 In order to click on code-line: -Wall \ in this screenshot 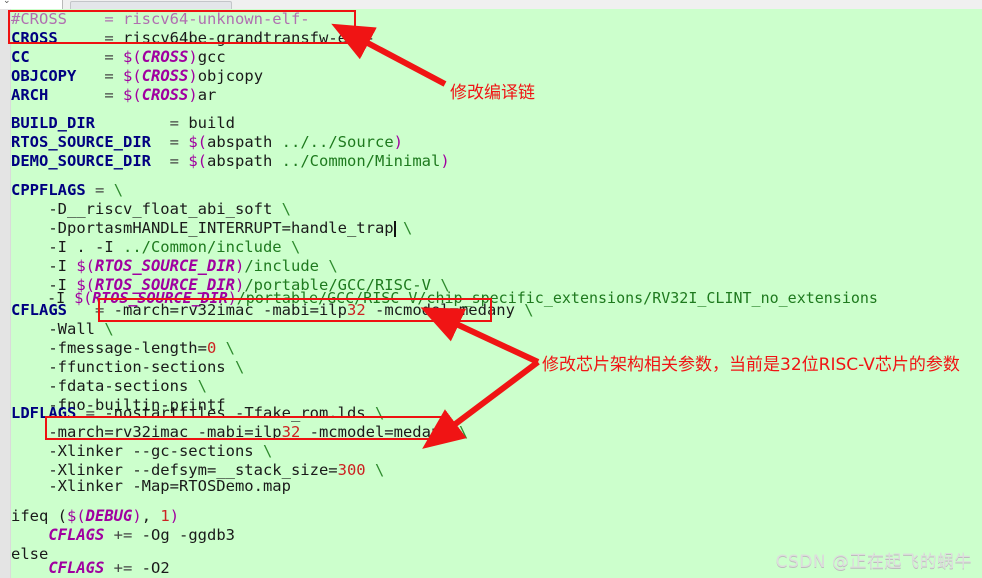, I will do `click(62, 329)`.